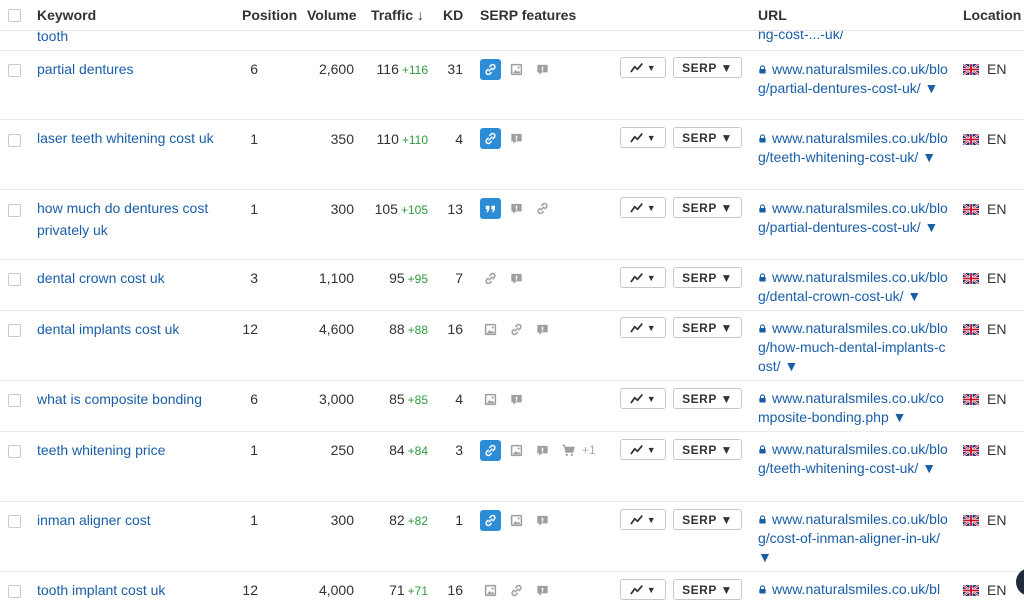 The image size is (1024, 612). I want to click on keyword-link: dental implants cost uk, so click(137, 329).